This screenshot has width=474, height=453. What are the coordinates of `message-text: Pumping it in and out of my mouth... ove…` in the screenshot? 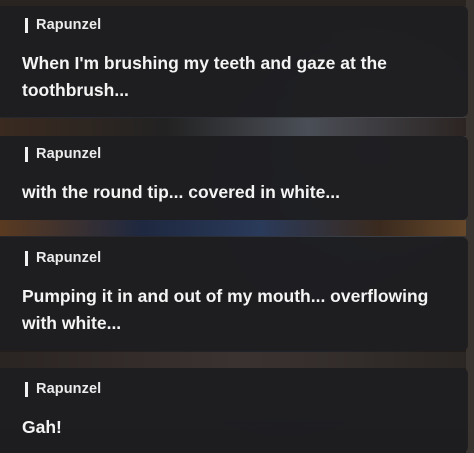 It's located at (225, 309).